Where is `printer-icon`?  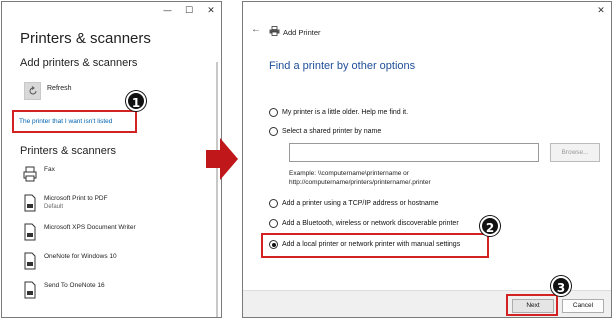 printer-icon is located at coordinates (274, 31).